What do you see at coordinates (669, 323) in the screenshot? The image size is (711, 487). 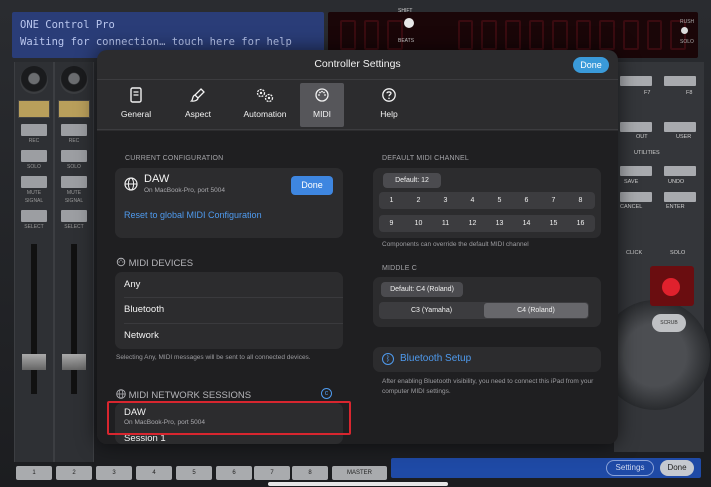 I see `scrub-button: SCRUB` at bounding box center [669, 323].